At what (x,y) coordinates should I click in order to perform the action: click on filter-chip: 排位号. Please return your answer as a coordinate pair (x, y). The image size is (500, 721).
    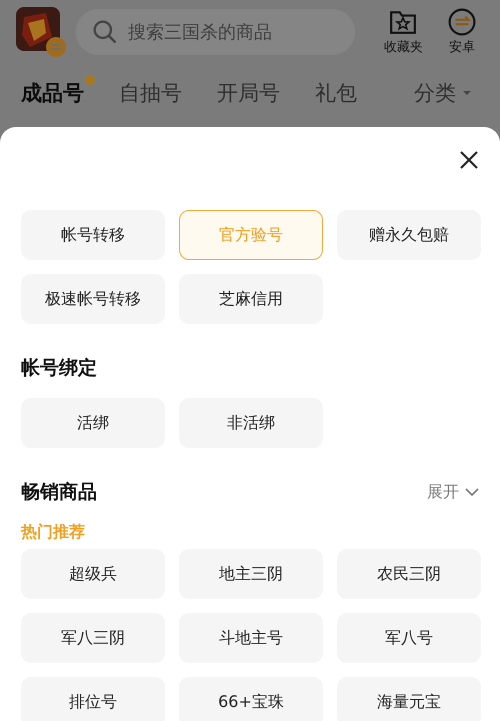
    Looking at the image, I should click on (93, 699).